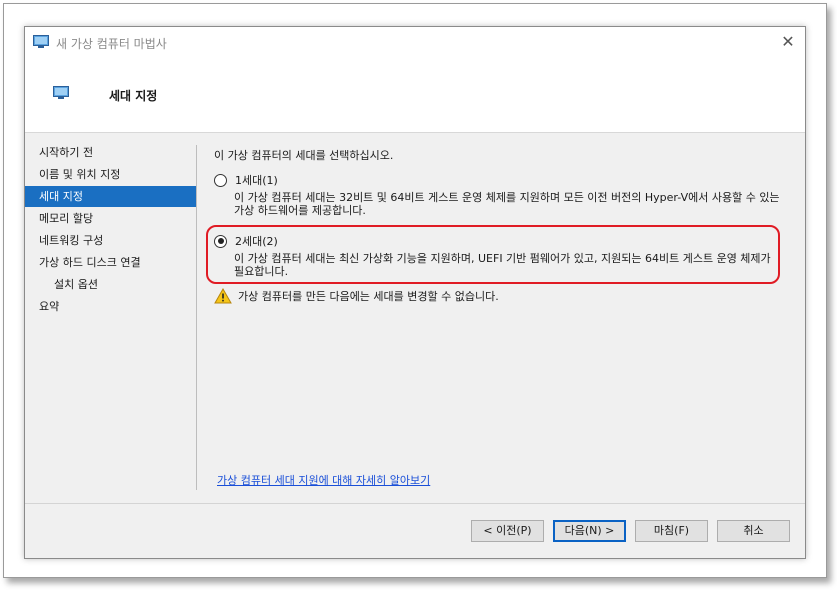 This screenshot has height=590, width=837. Describe the element at coordinates (415, 42) in the screenshot. I see `title-bar: 새 가상 컴퓨터 마법사 ✕` at that location.